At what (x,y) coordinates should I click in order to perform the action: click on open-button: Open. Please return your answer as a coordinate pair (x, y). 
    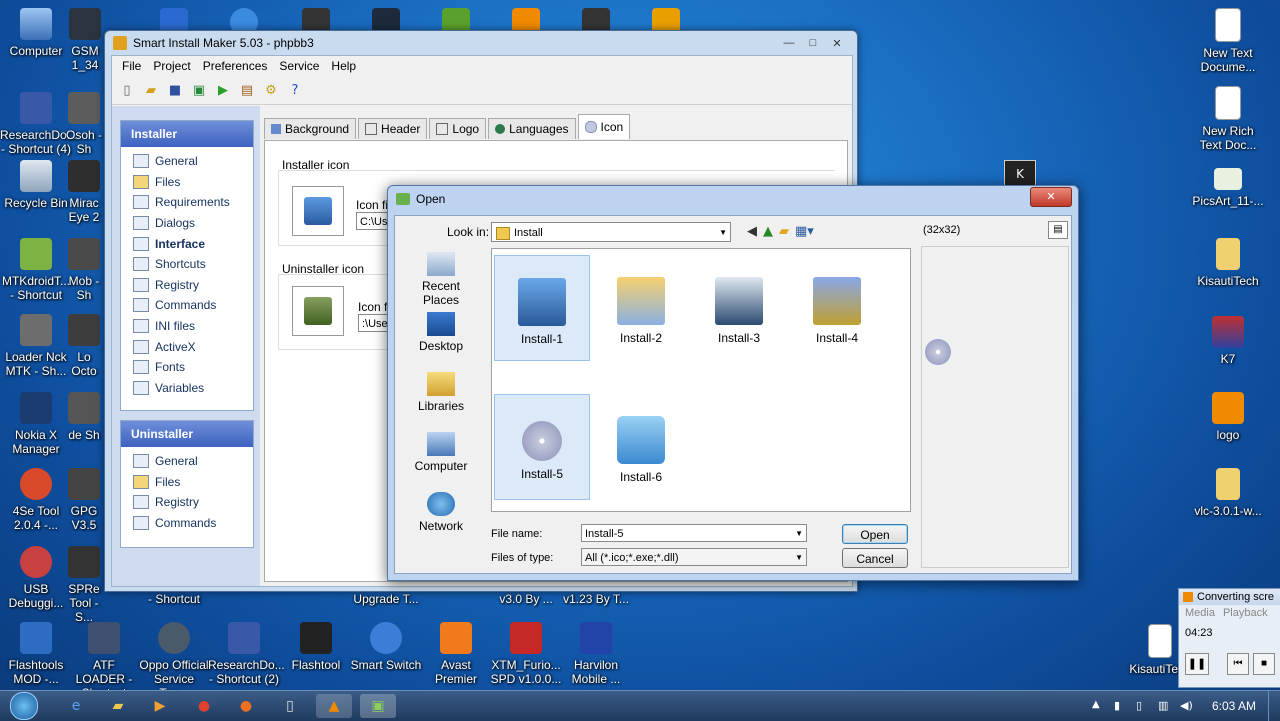
    Looking at the image, I should click on (875, 534).